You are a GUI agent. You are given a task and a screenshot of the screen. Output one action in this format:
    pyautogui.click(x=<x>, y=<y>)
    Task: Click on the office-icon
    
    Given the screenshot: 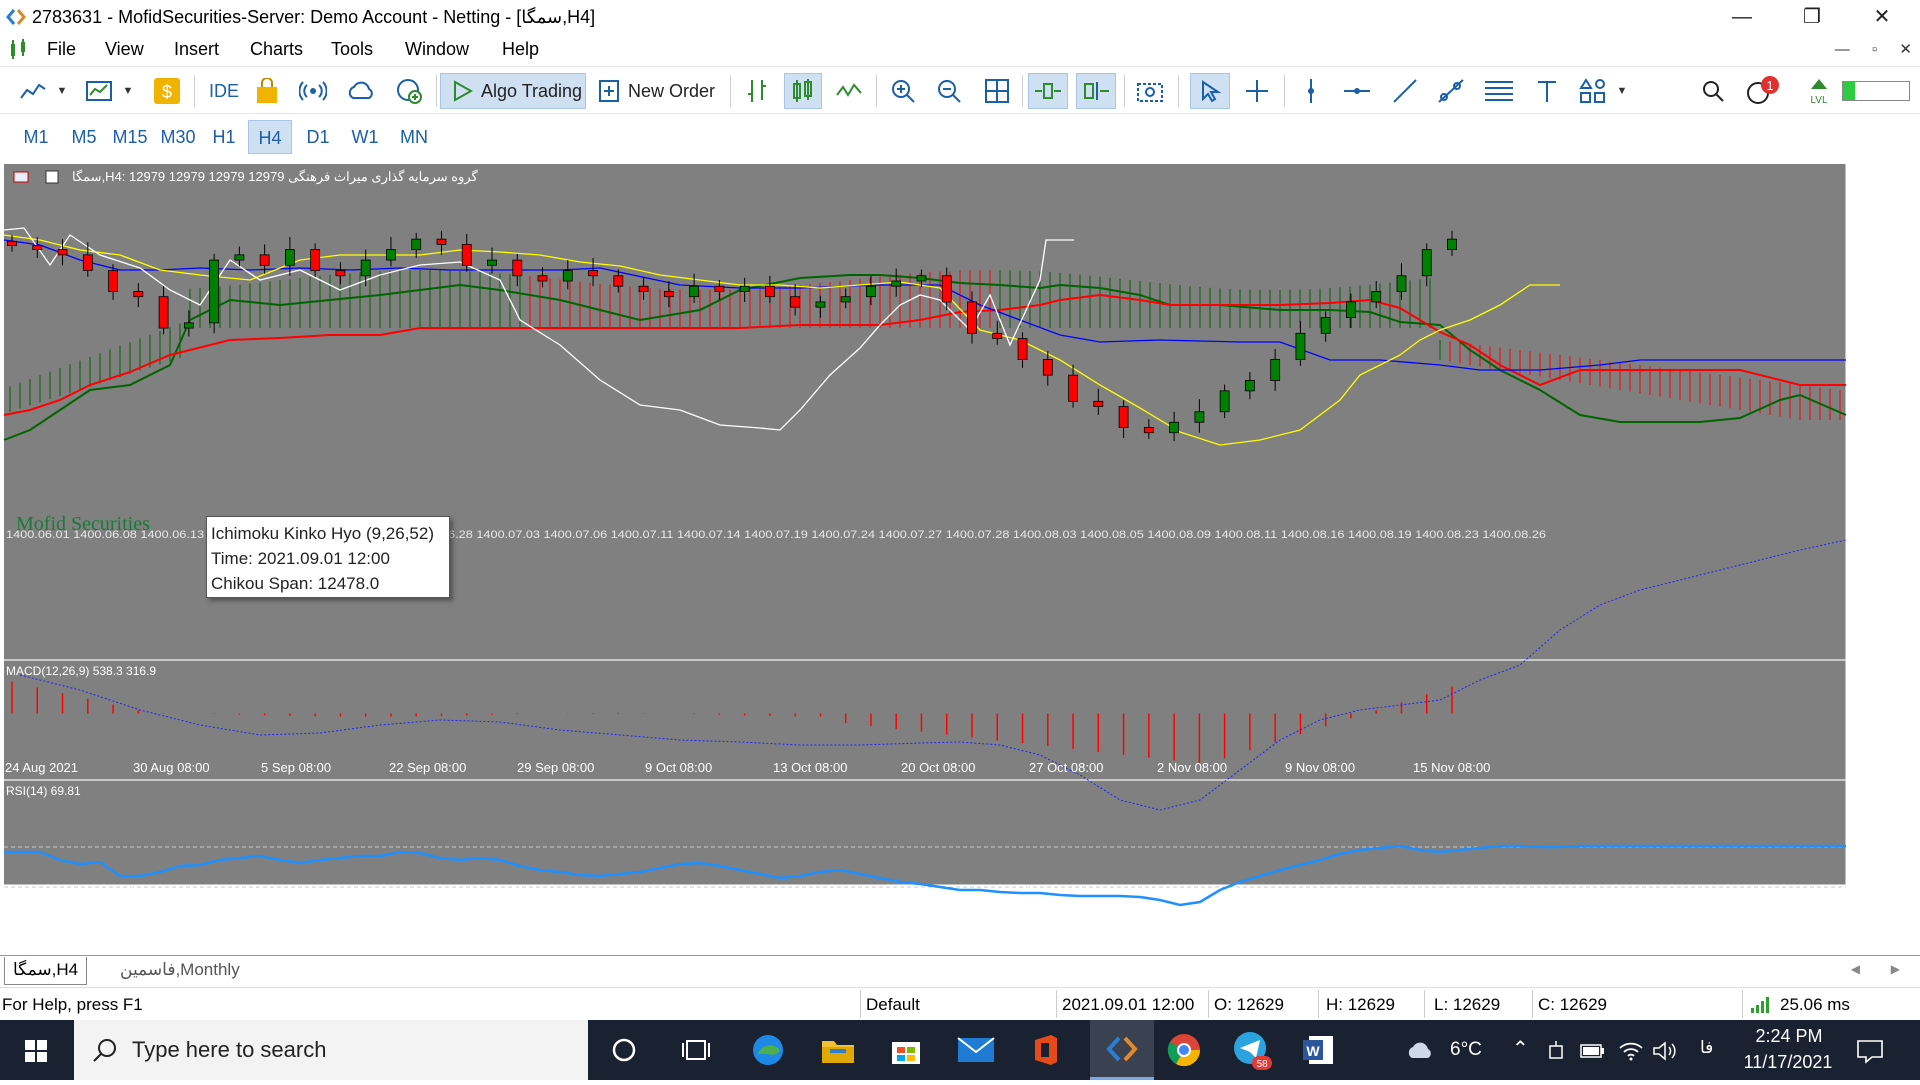 What is the action you would take?
    pyautogui.click(x=1046, y=1050)
    